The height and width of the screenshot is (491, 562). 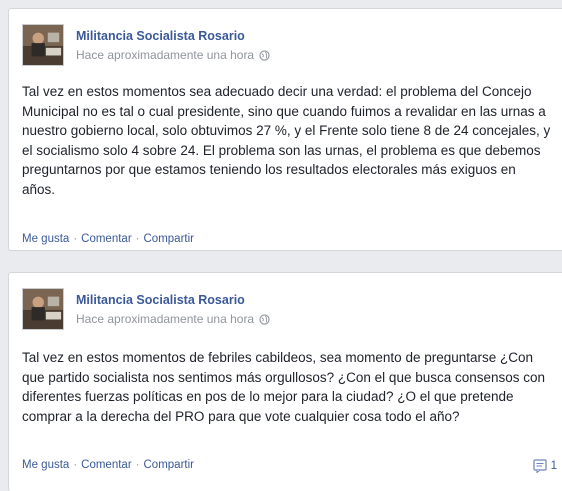 What do you see at coordinates (554, 466) in the screenshot?
I see `comment-count-value: 1` at bounding box center [554, 466].